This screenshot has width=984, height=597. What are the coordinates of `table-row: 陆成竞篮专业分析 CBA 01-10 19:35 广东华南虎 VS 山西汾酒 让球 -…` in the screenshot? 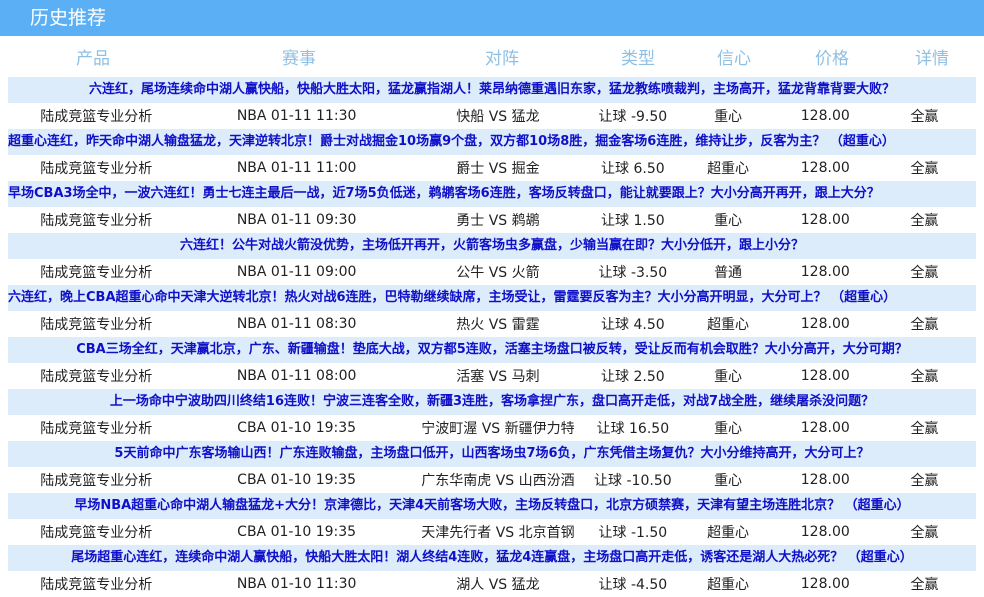 It's located at (492, 480).